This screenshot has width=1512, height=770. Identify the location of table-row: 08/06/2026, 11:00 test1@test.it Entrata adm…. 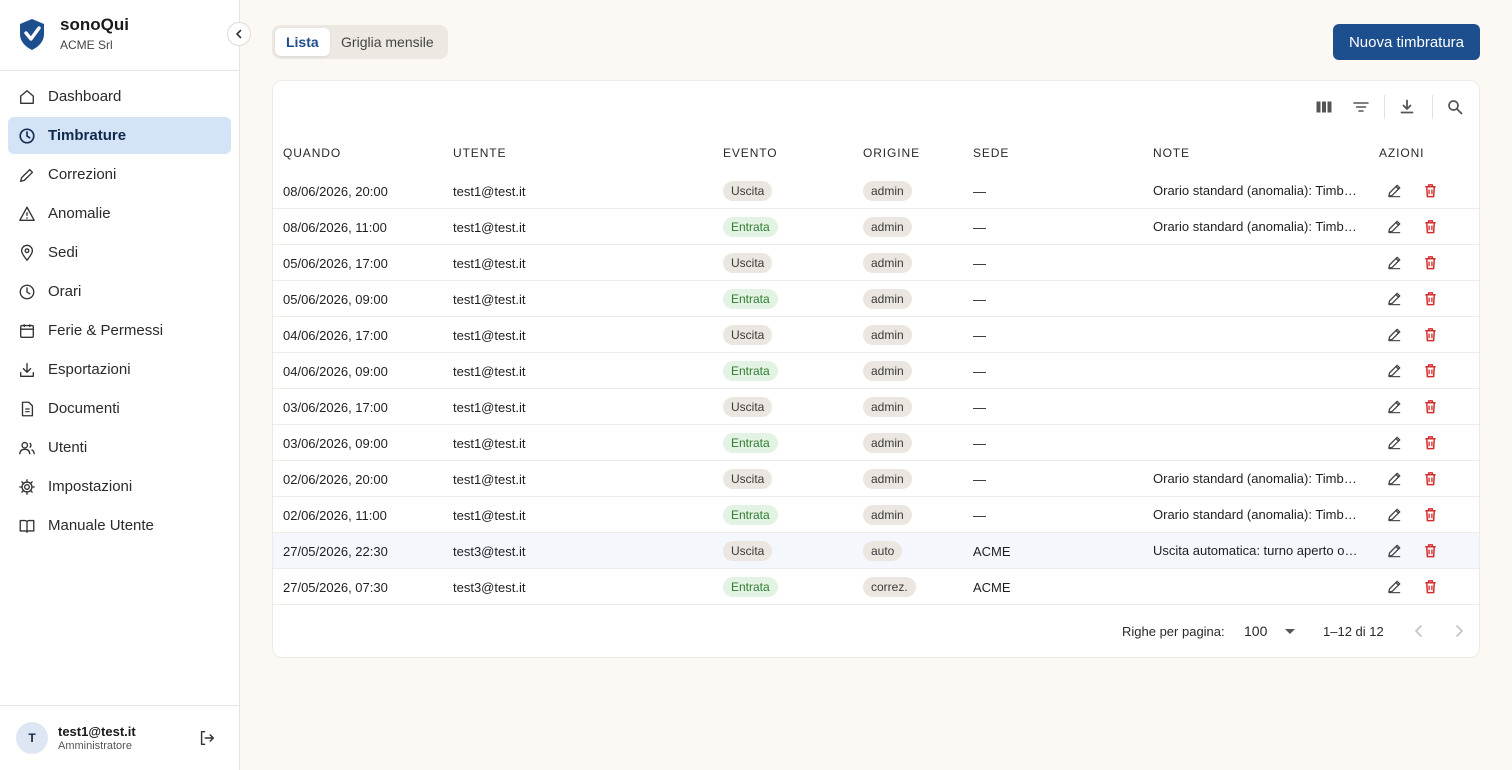
(876, 227).